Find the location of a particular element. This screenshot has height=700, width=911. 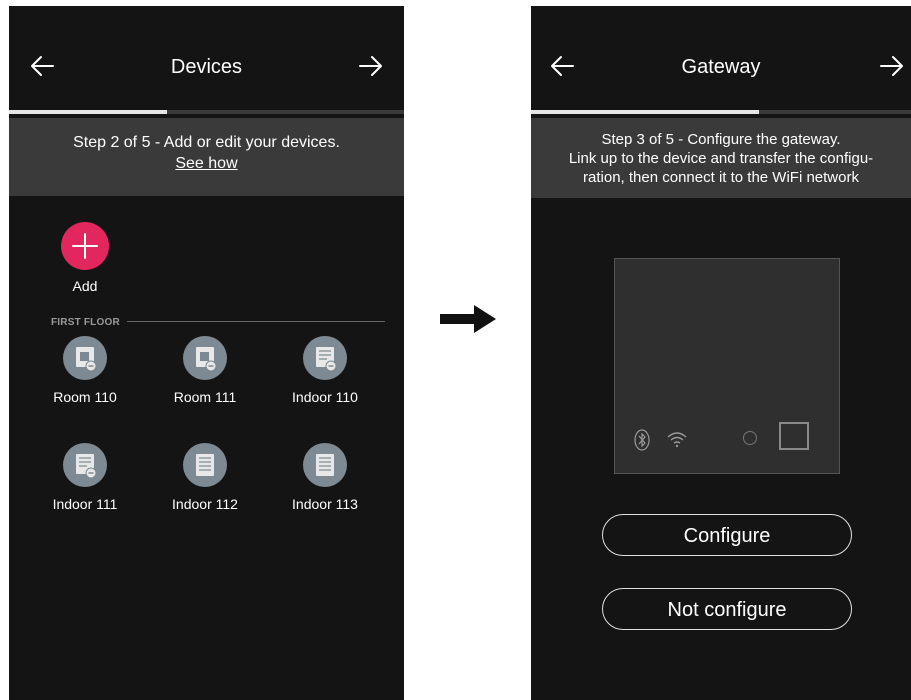

device-label: Indoor 110 is located at coordinates (325, 397).